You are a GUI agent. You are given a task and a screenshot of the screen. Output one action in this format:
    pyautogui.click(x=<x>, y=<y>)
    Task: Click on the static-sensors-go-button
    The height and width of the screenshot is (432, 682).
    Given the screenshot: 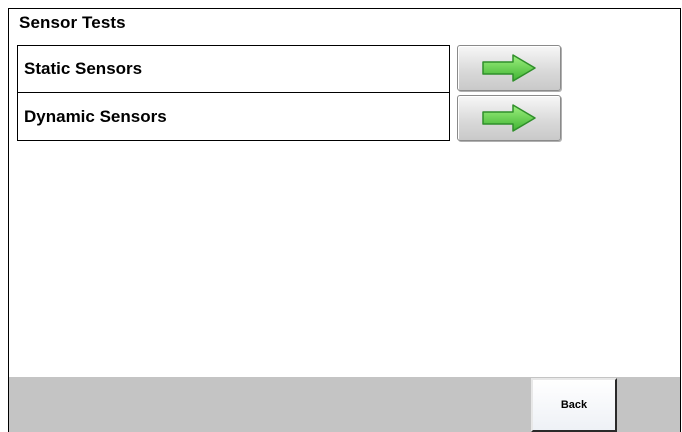 What is the action you would take?
    pyautogui.click(x=509, y=68)
    